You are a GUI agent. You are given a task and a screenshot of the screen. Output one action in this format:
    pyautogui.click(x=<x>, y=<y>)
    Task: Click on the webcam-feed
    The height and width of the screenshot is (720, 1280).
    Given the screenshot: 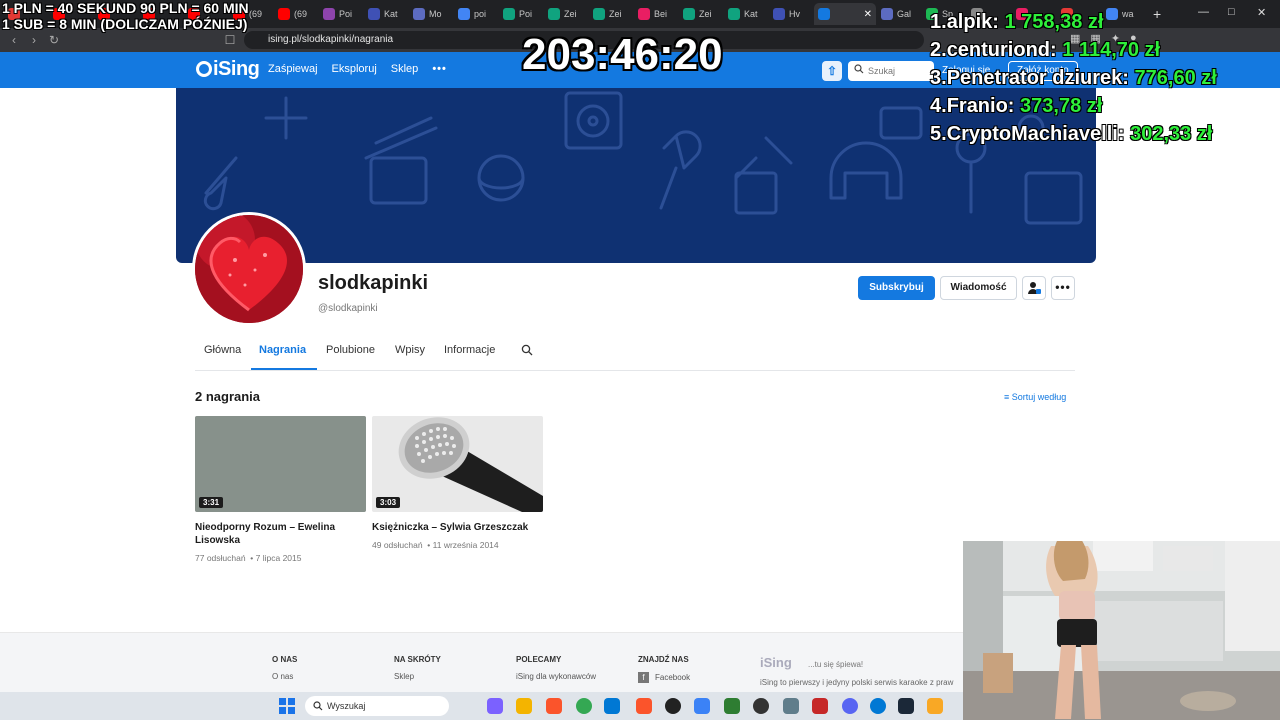 What is the action you would take?
    pyautogui.click(x=1121, y=630)
    